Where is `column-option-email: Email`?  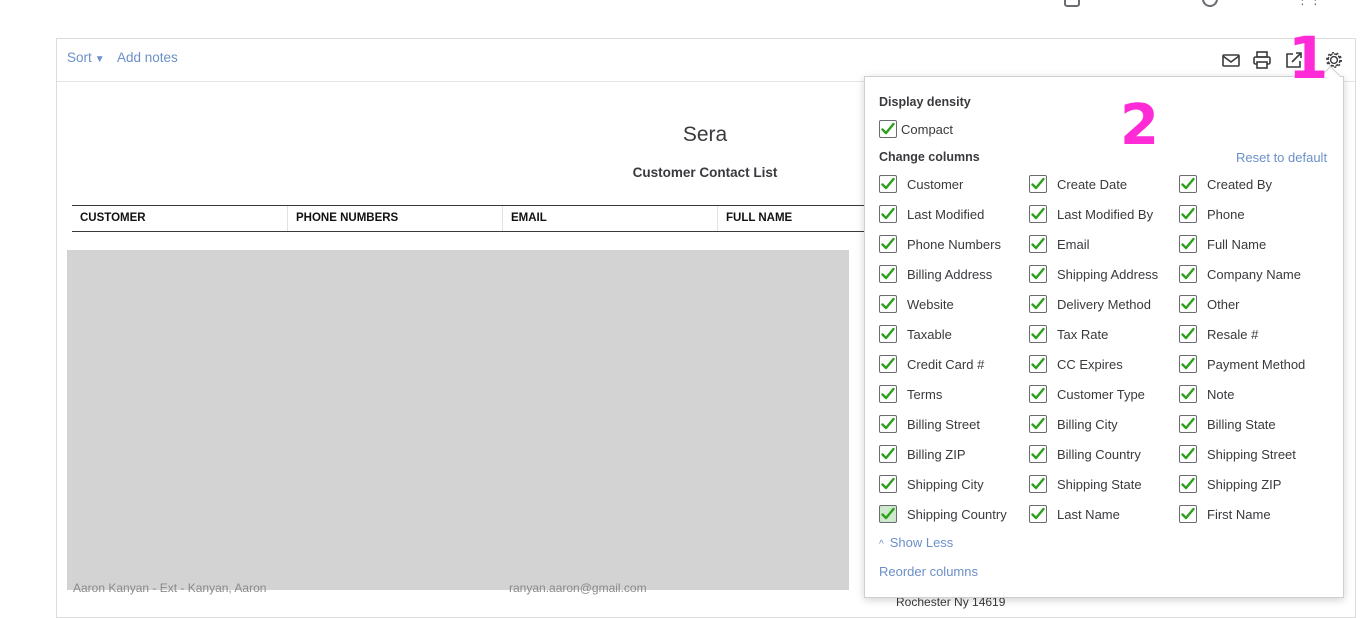
column-option-email: Email is located at coordinates (1059, 244).